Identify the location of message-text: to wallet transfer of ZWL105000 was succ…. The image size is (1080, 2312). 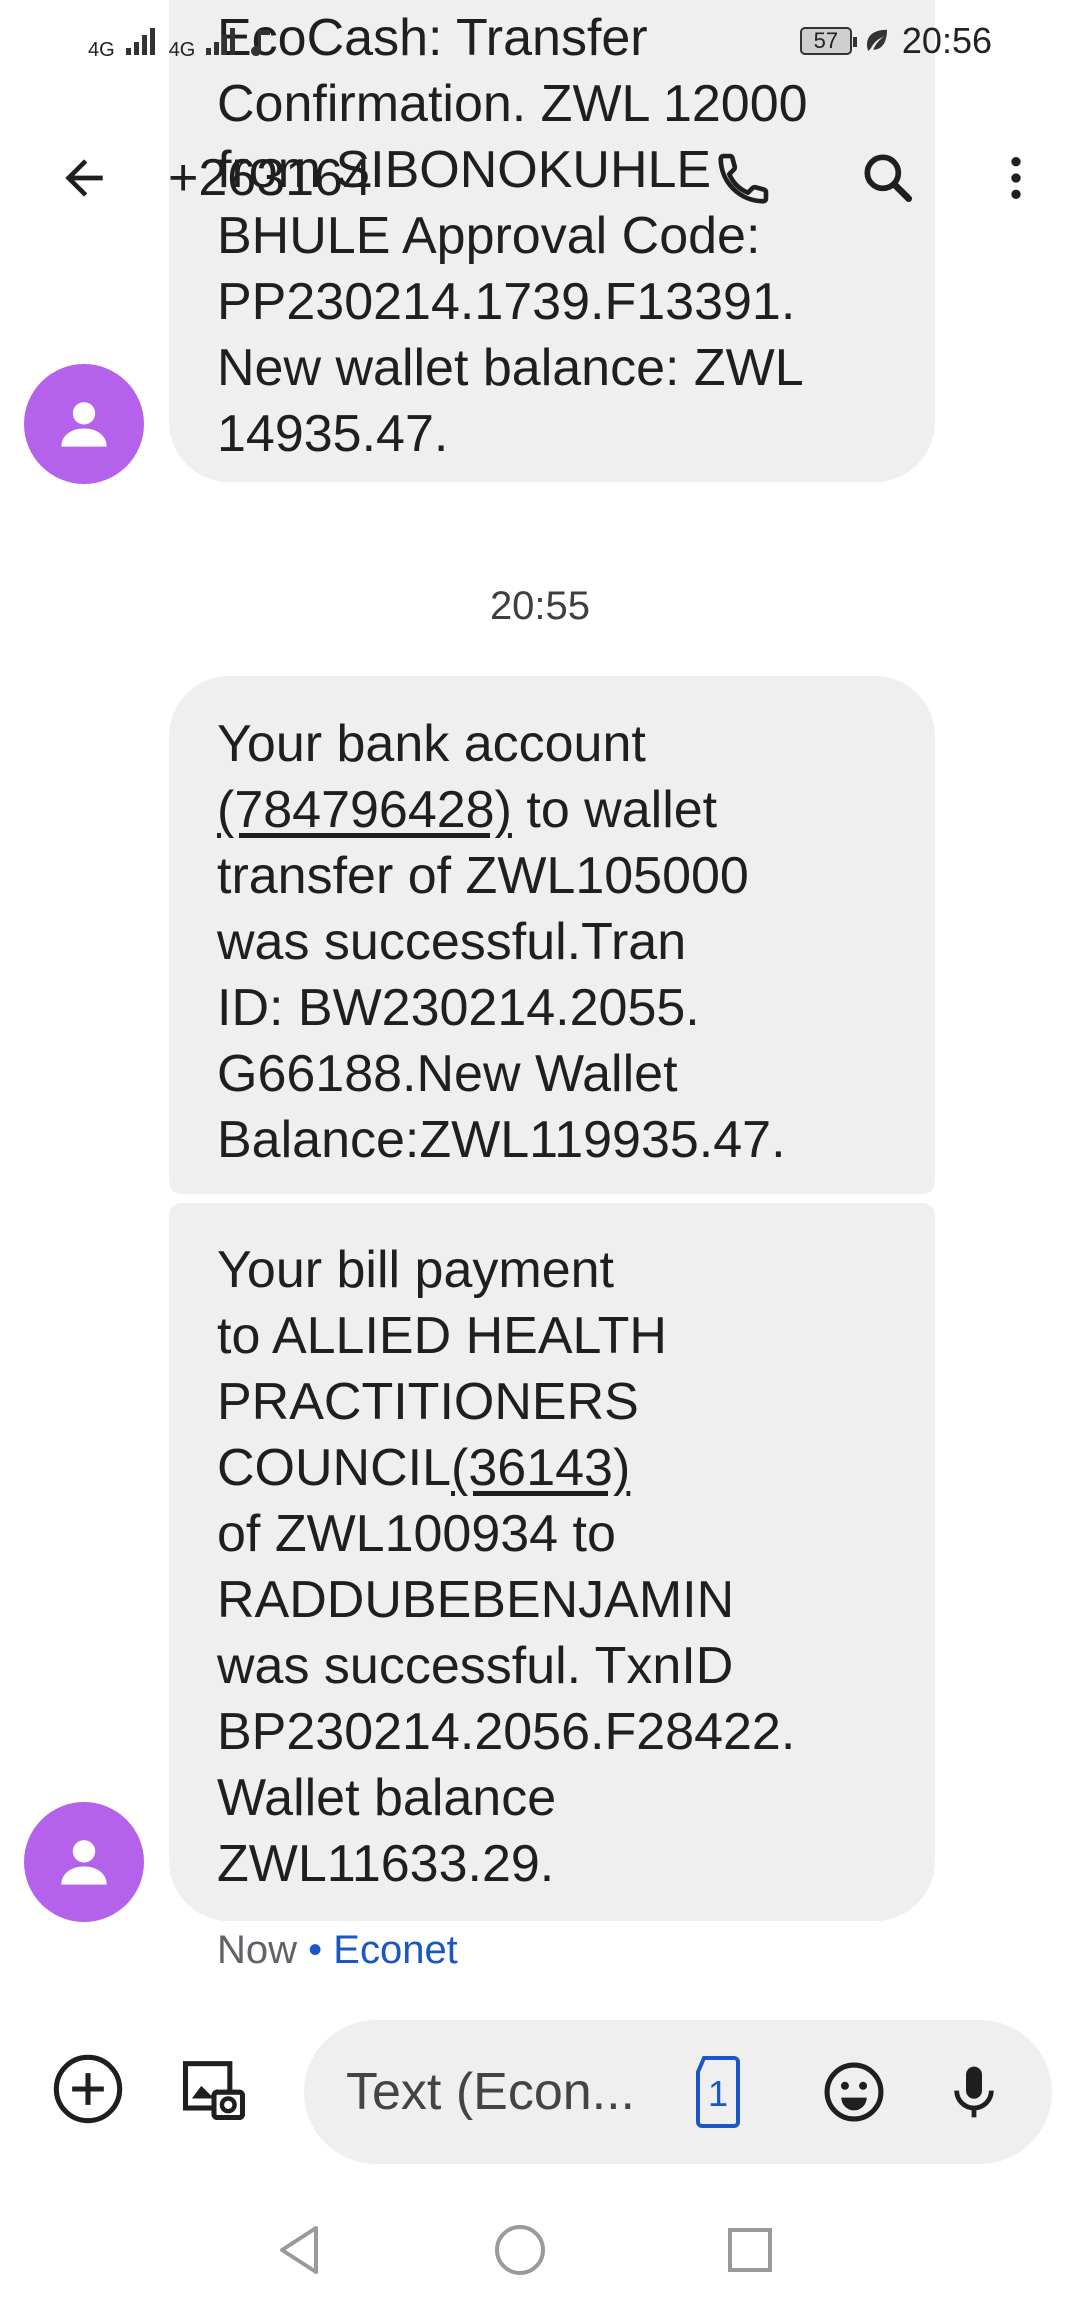
(501, 975).